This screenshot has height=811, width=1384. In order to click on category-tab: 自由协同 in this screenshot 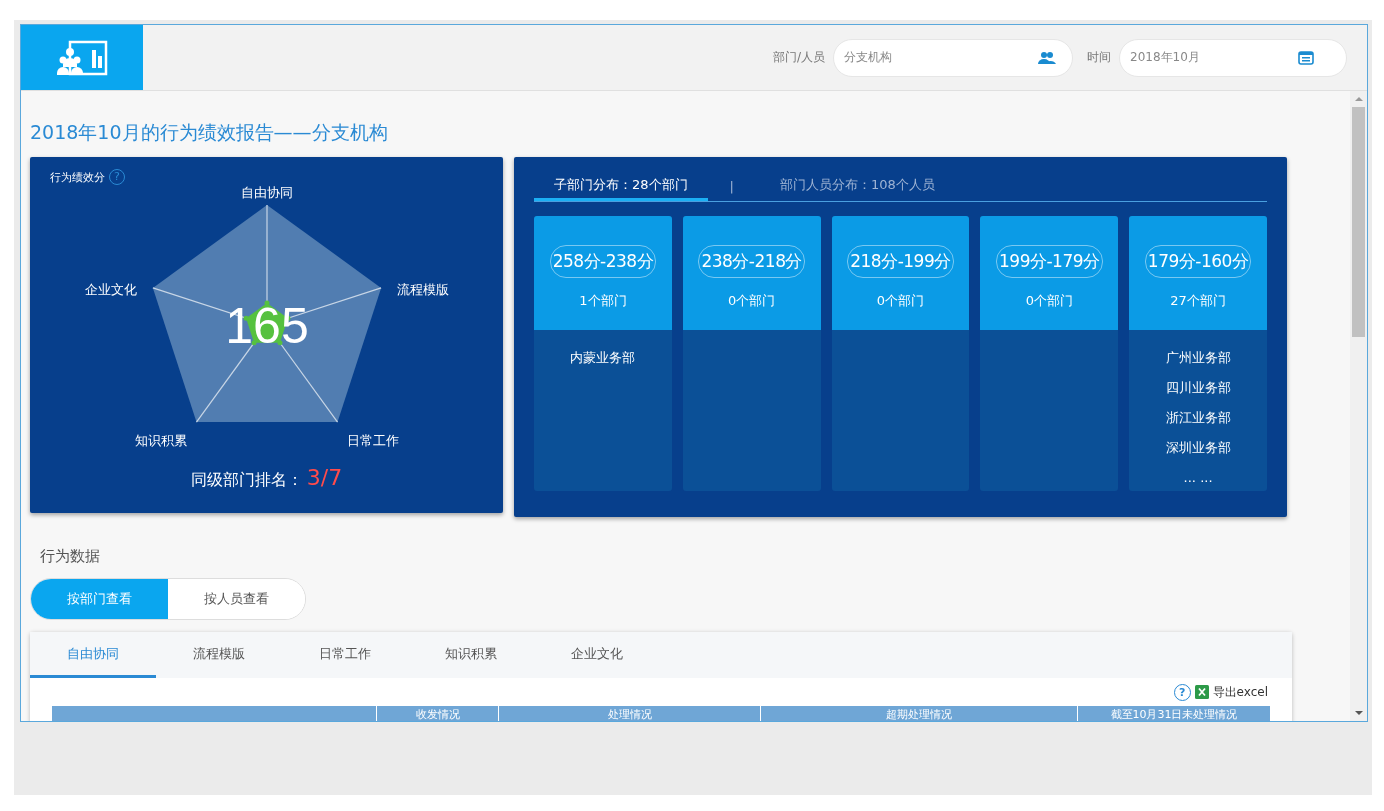, I will do `click(93, 655)`.